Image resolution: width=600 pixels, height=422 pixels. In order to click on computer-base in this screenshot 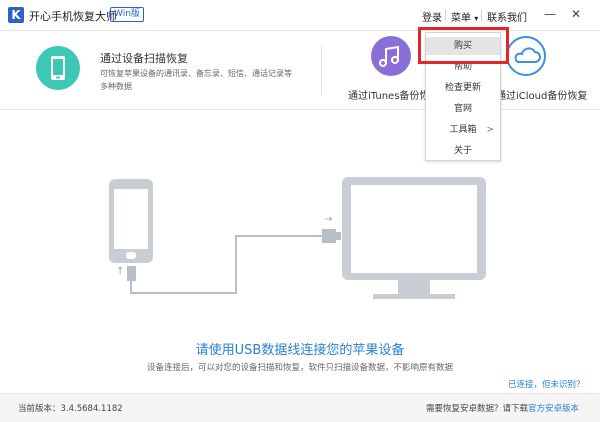, I will do `click(414, 296)`.